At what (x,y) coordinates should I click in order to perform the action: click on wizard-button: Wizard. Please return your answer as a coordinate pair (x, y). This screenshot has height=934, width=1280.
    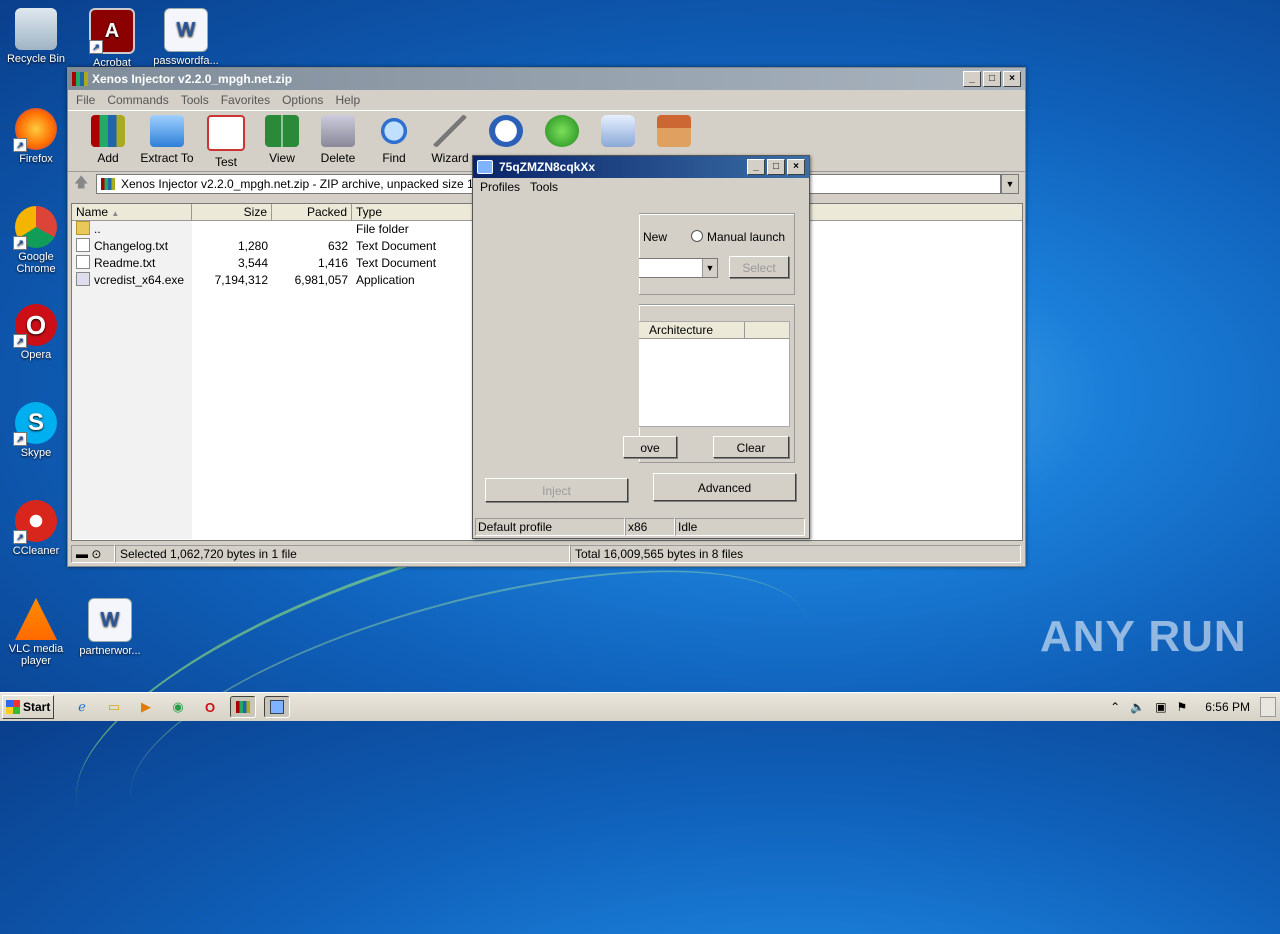
    Looking at the image, I should click on (450, 138).